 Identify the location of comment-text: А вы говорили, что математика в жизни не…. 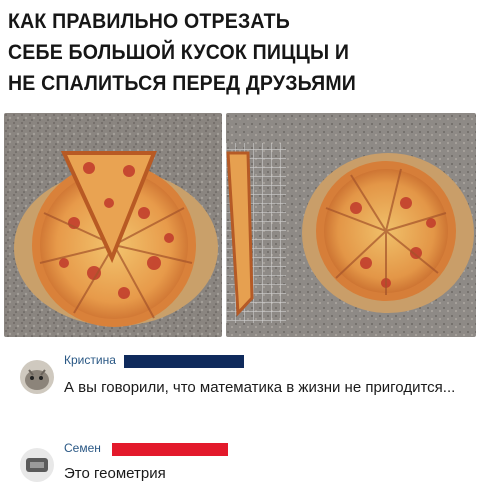
(260, 387).